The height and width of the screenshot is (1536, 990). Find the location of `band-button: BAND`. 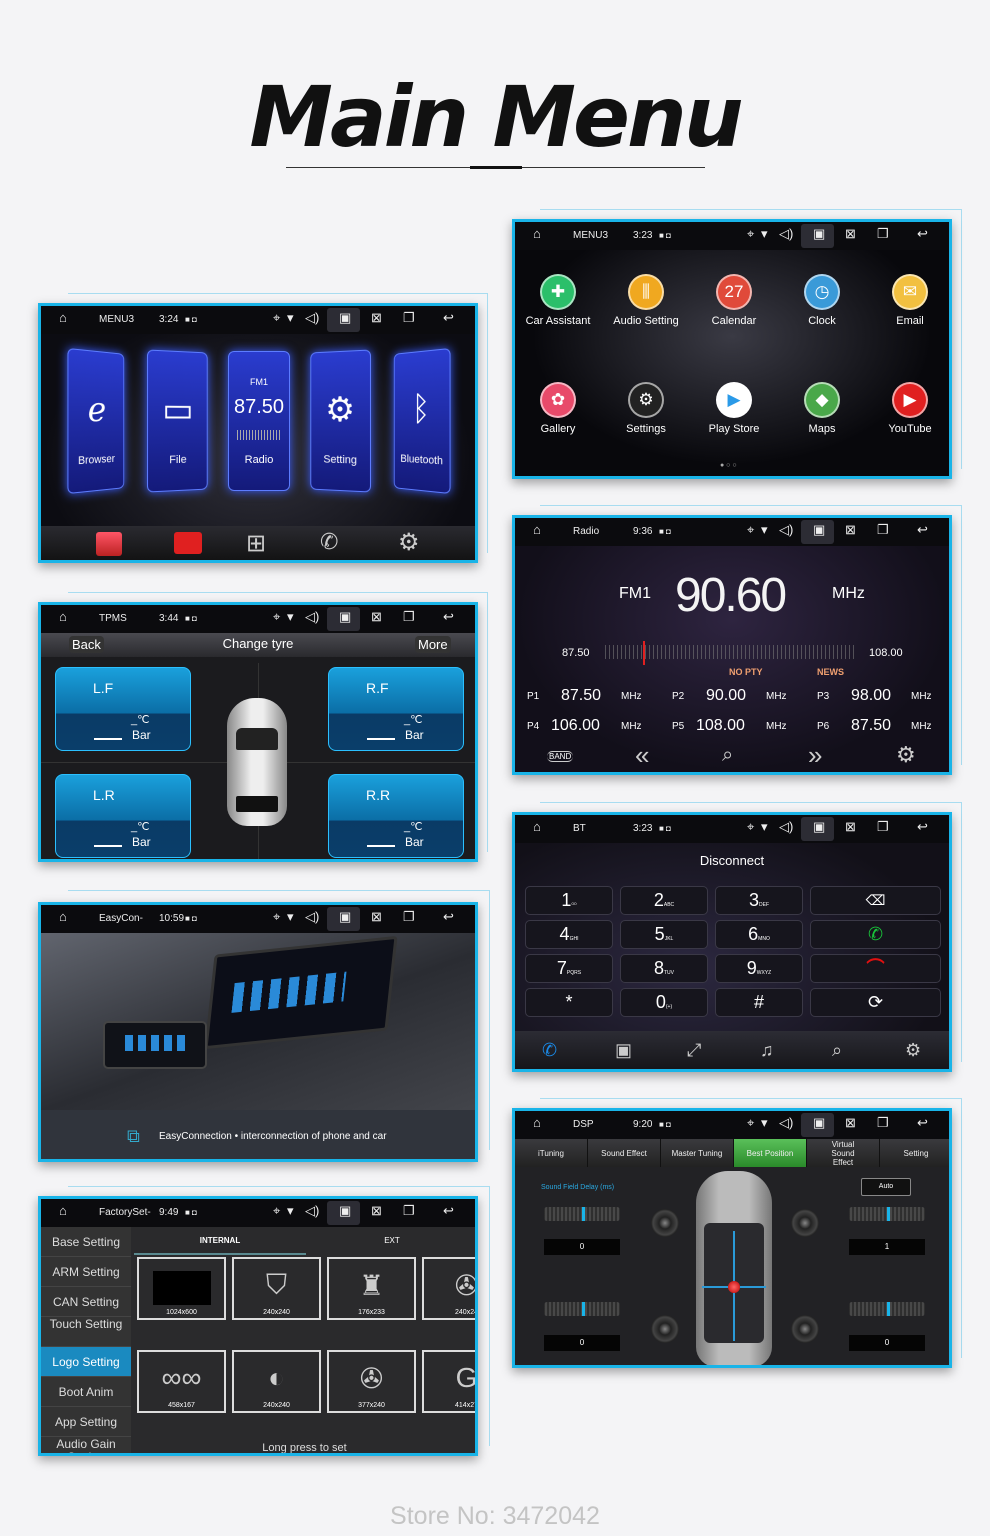

band-button: BAND is located at coordinates (560, 756).